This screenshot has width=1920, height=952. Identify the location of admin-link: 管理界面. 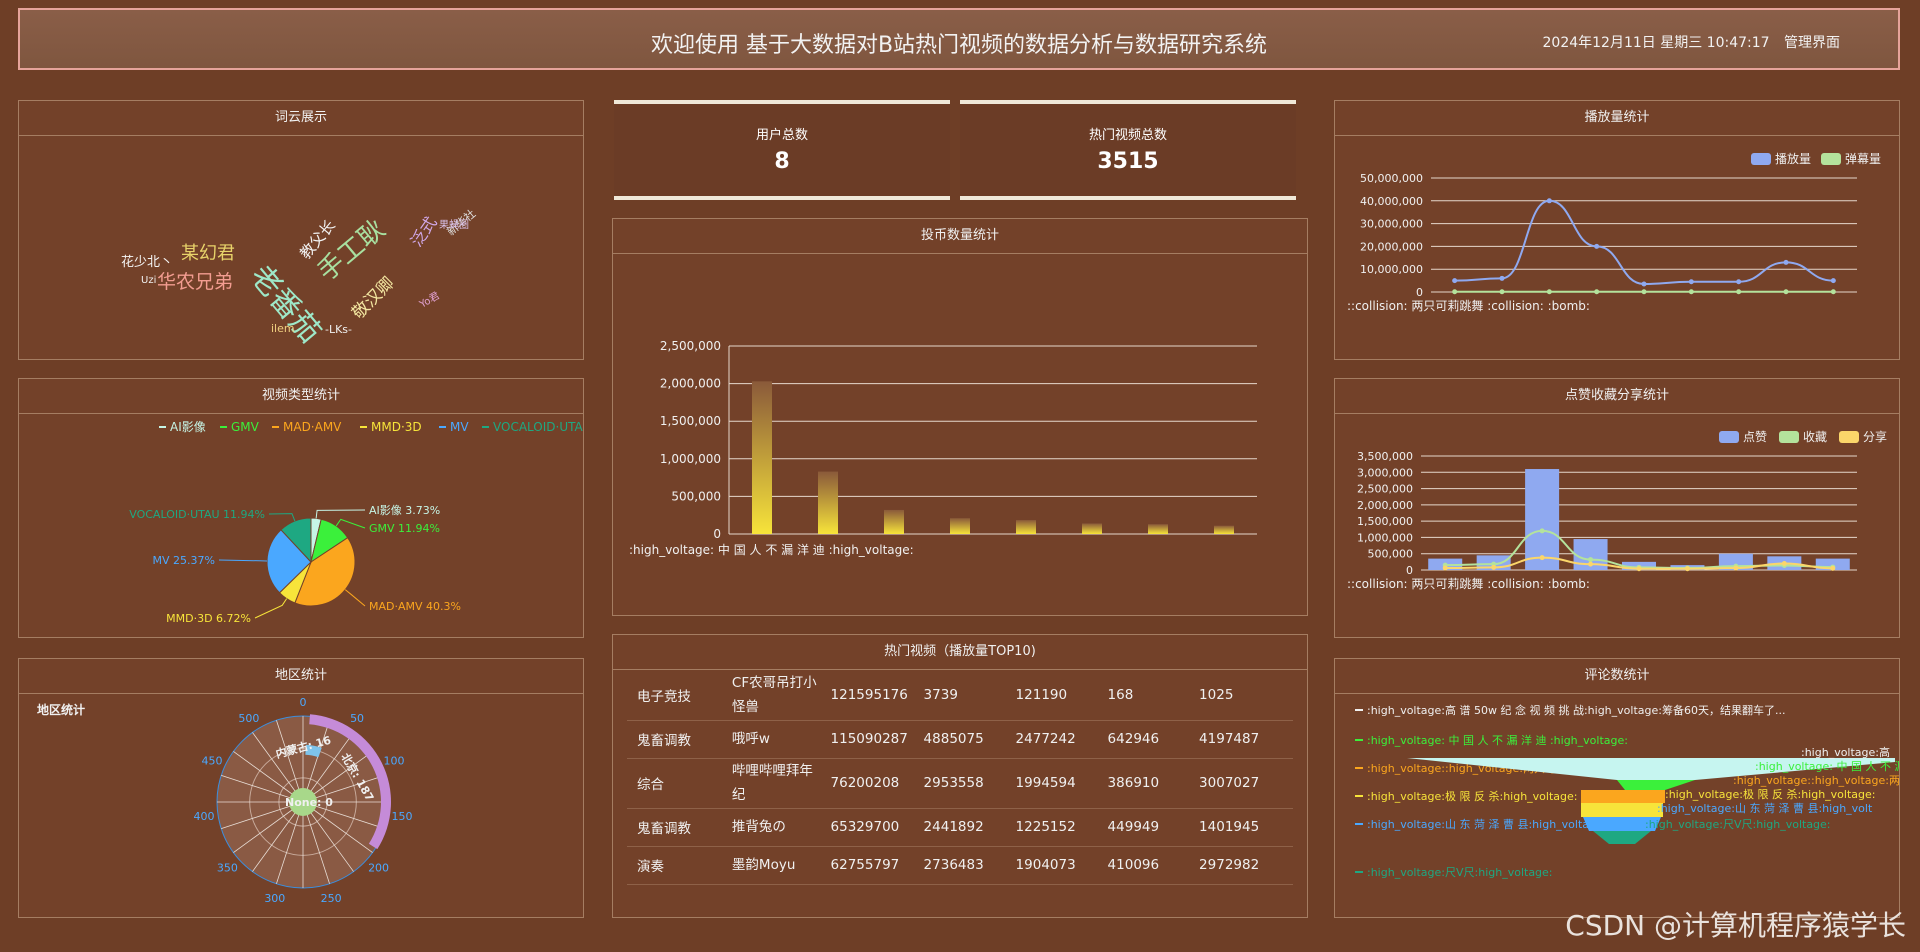
(1812, 43).